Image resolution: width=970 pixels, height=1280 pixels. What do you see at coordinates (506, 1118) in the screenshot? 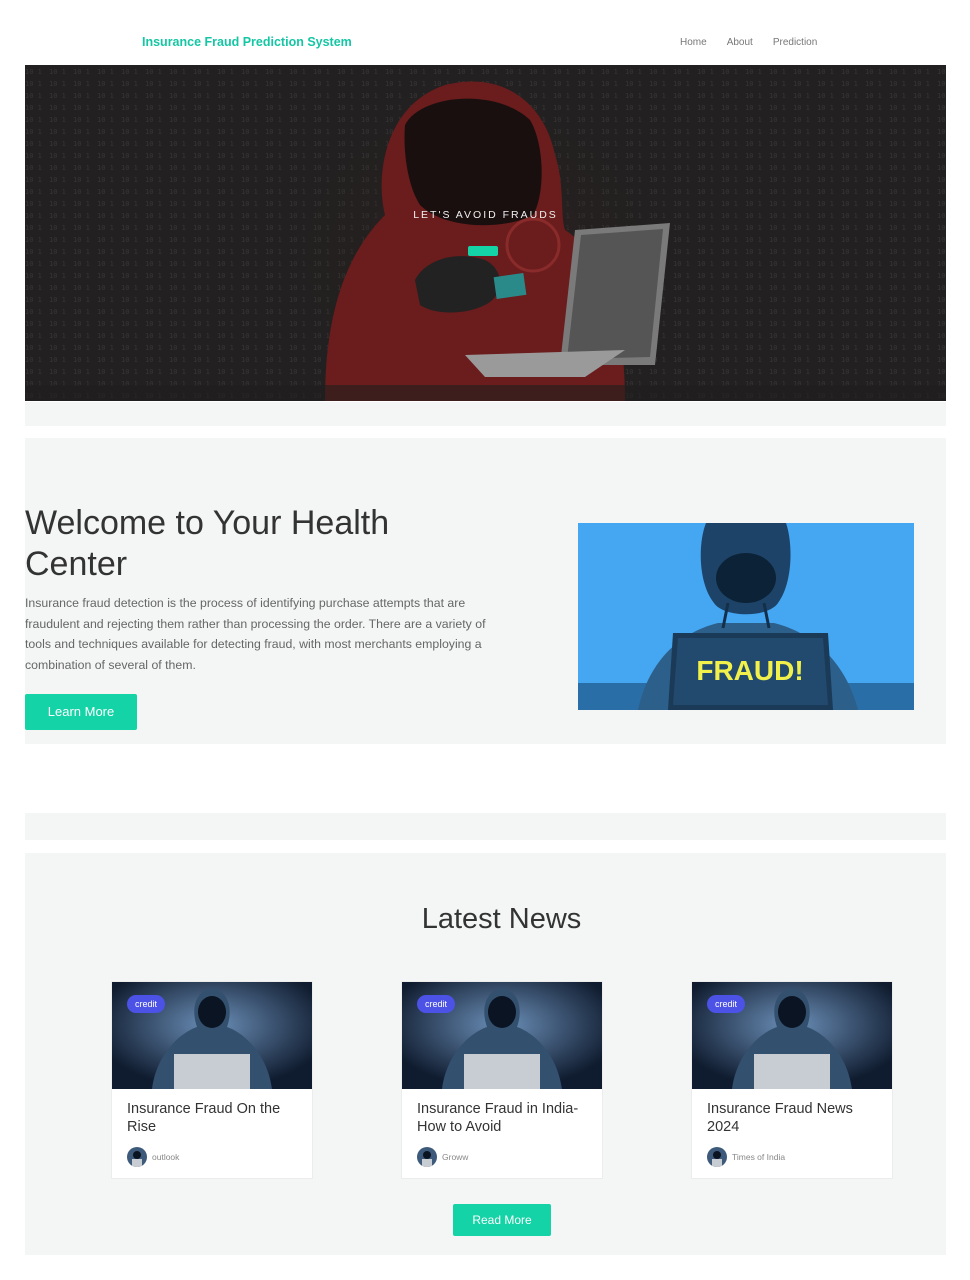
I see `news-title: Insurance Fraud in India- How to Avoid` at bounding box center [506, 1118].